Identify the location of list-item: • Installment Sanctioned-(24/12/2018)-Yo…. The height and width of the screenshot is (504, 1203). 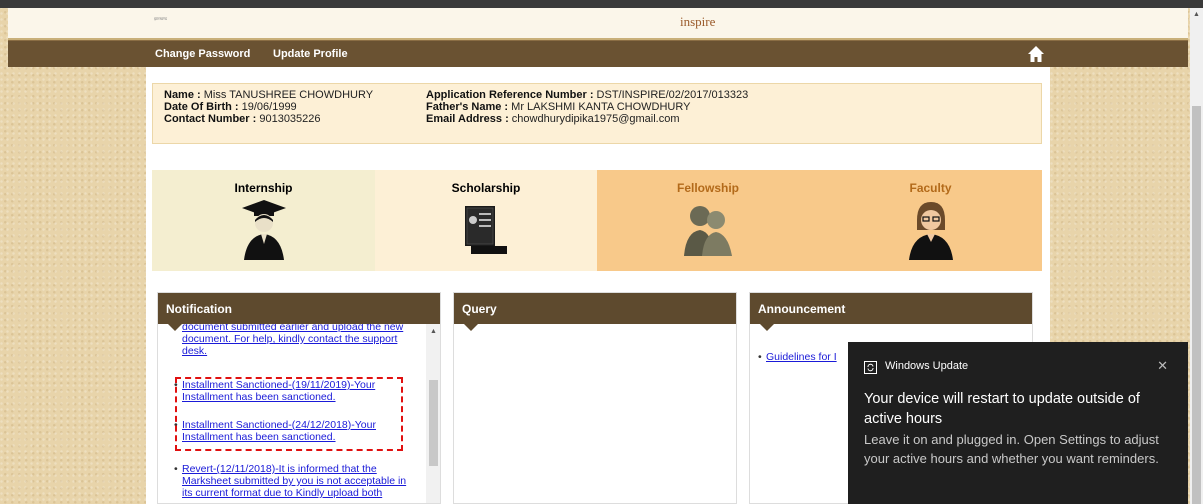
(296, 431).